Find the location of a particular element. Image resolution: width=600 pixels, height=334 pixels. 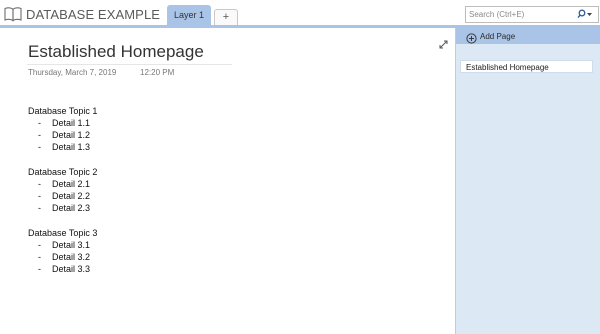

add-page-button: Add Page is located at coordinates (528, 36).